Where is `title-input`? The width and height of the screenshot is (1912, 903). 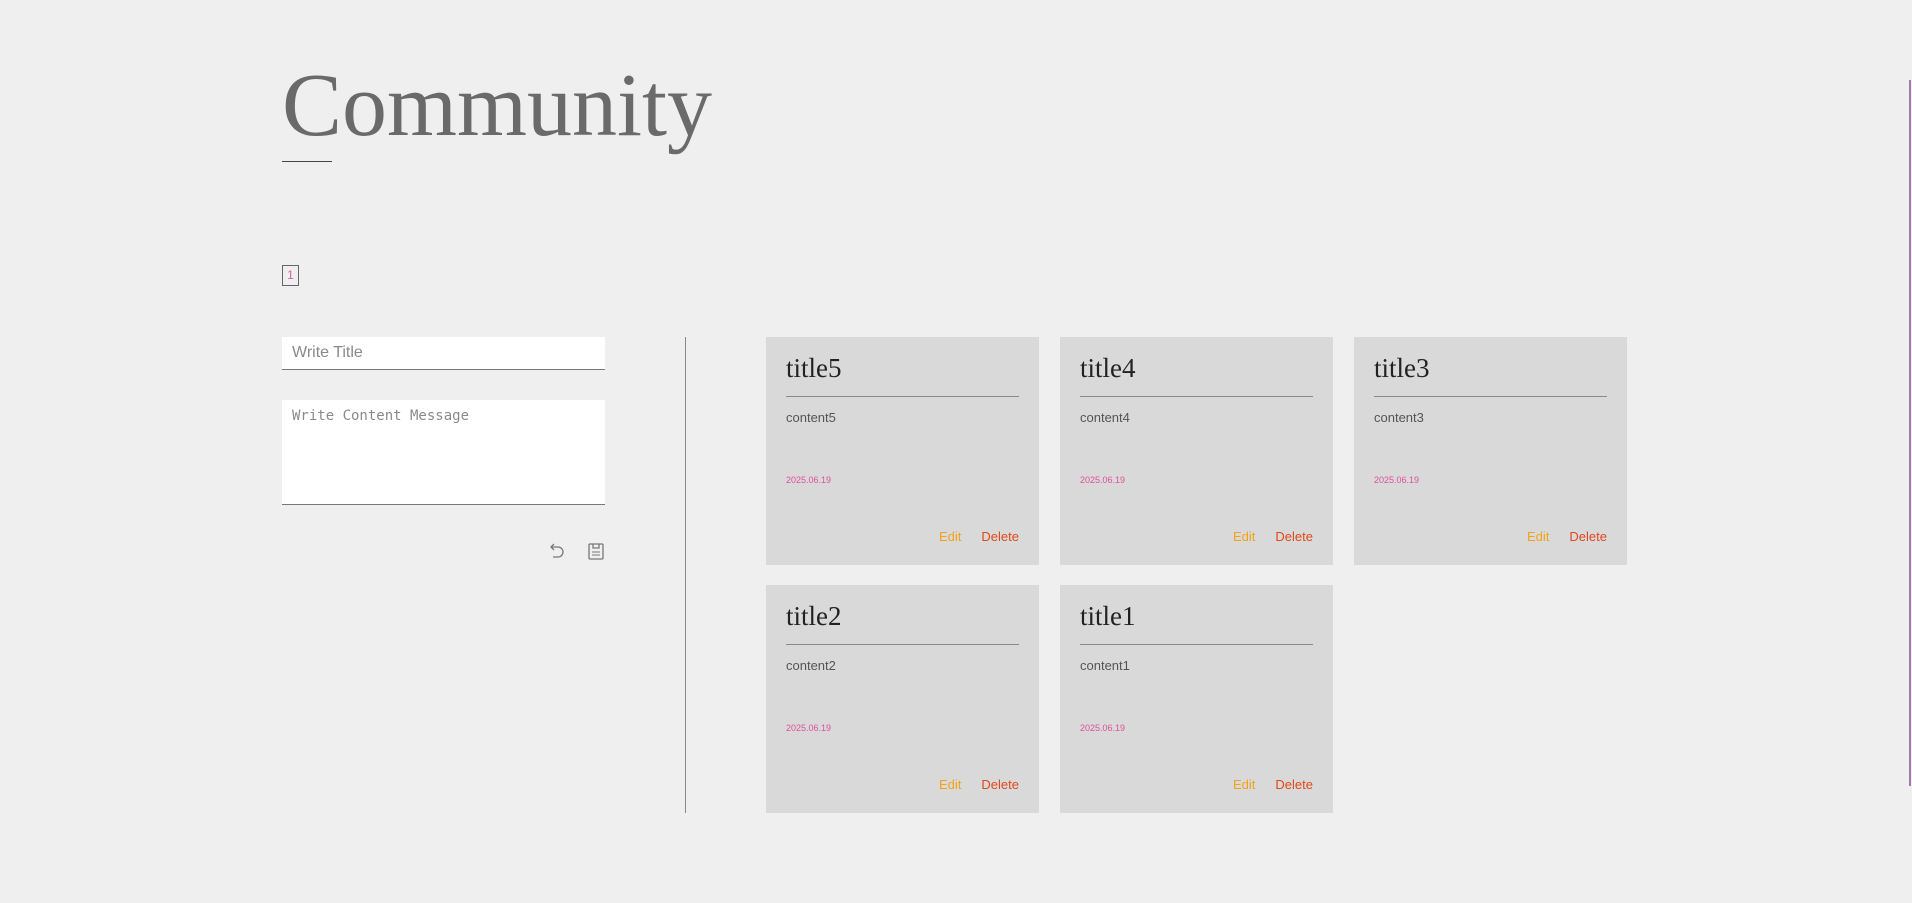 title-input is located at coordinates (443, 353).